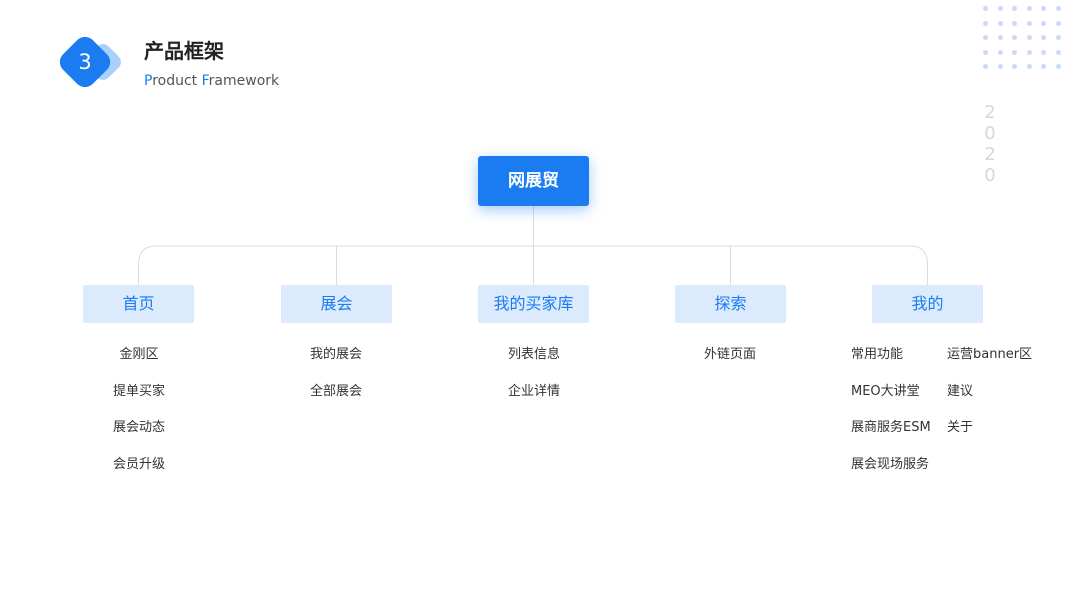  I want to click on subtitle-f-initial: F, so click(205, 81).